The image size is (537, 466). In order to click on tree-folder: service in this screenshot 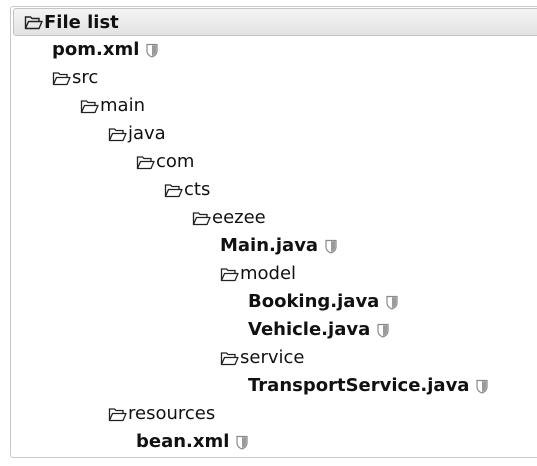, I will do `click(262, 358)`.